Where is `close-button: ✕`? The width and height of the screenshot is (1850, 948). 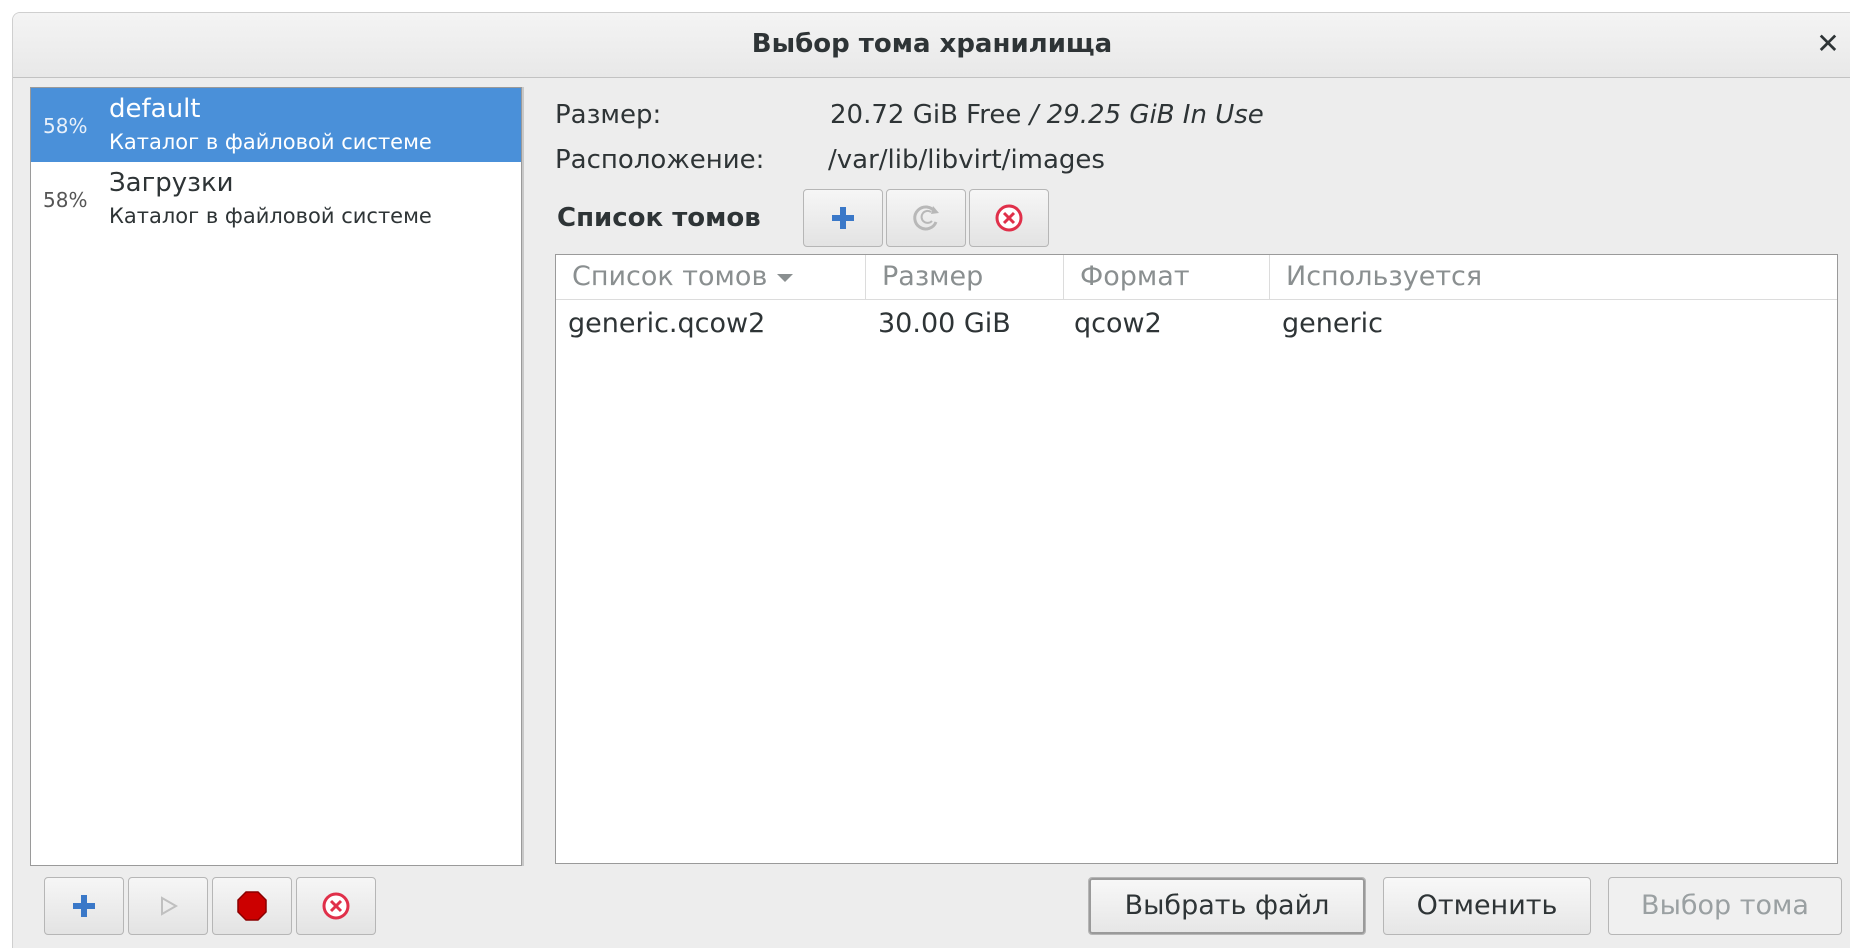 close-button: ✕ is located at coordinates (1828, 44).